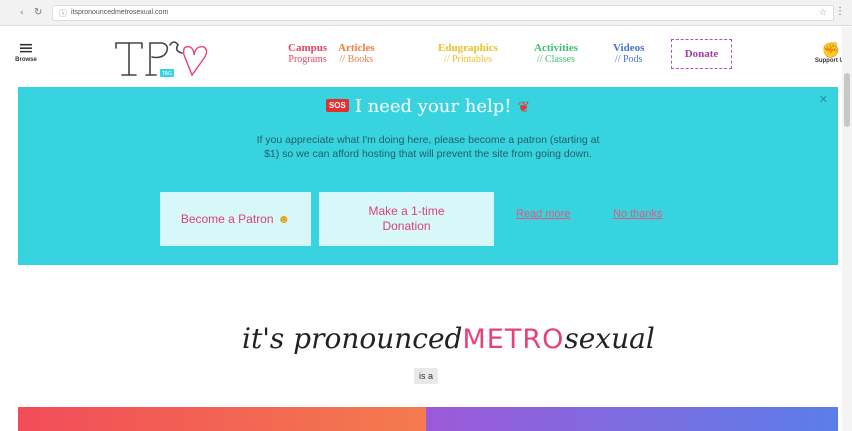  I want to click on address-bar: ⓘ itspronouncedmetrosexual.com ☆, so click(443, 13).